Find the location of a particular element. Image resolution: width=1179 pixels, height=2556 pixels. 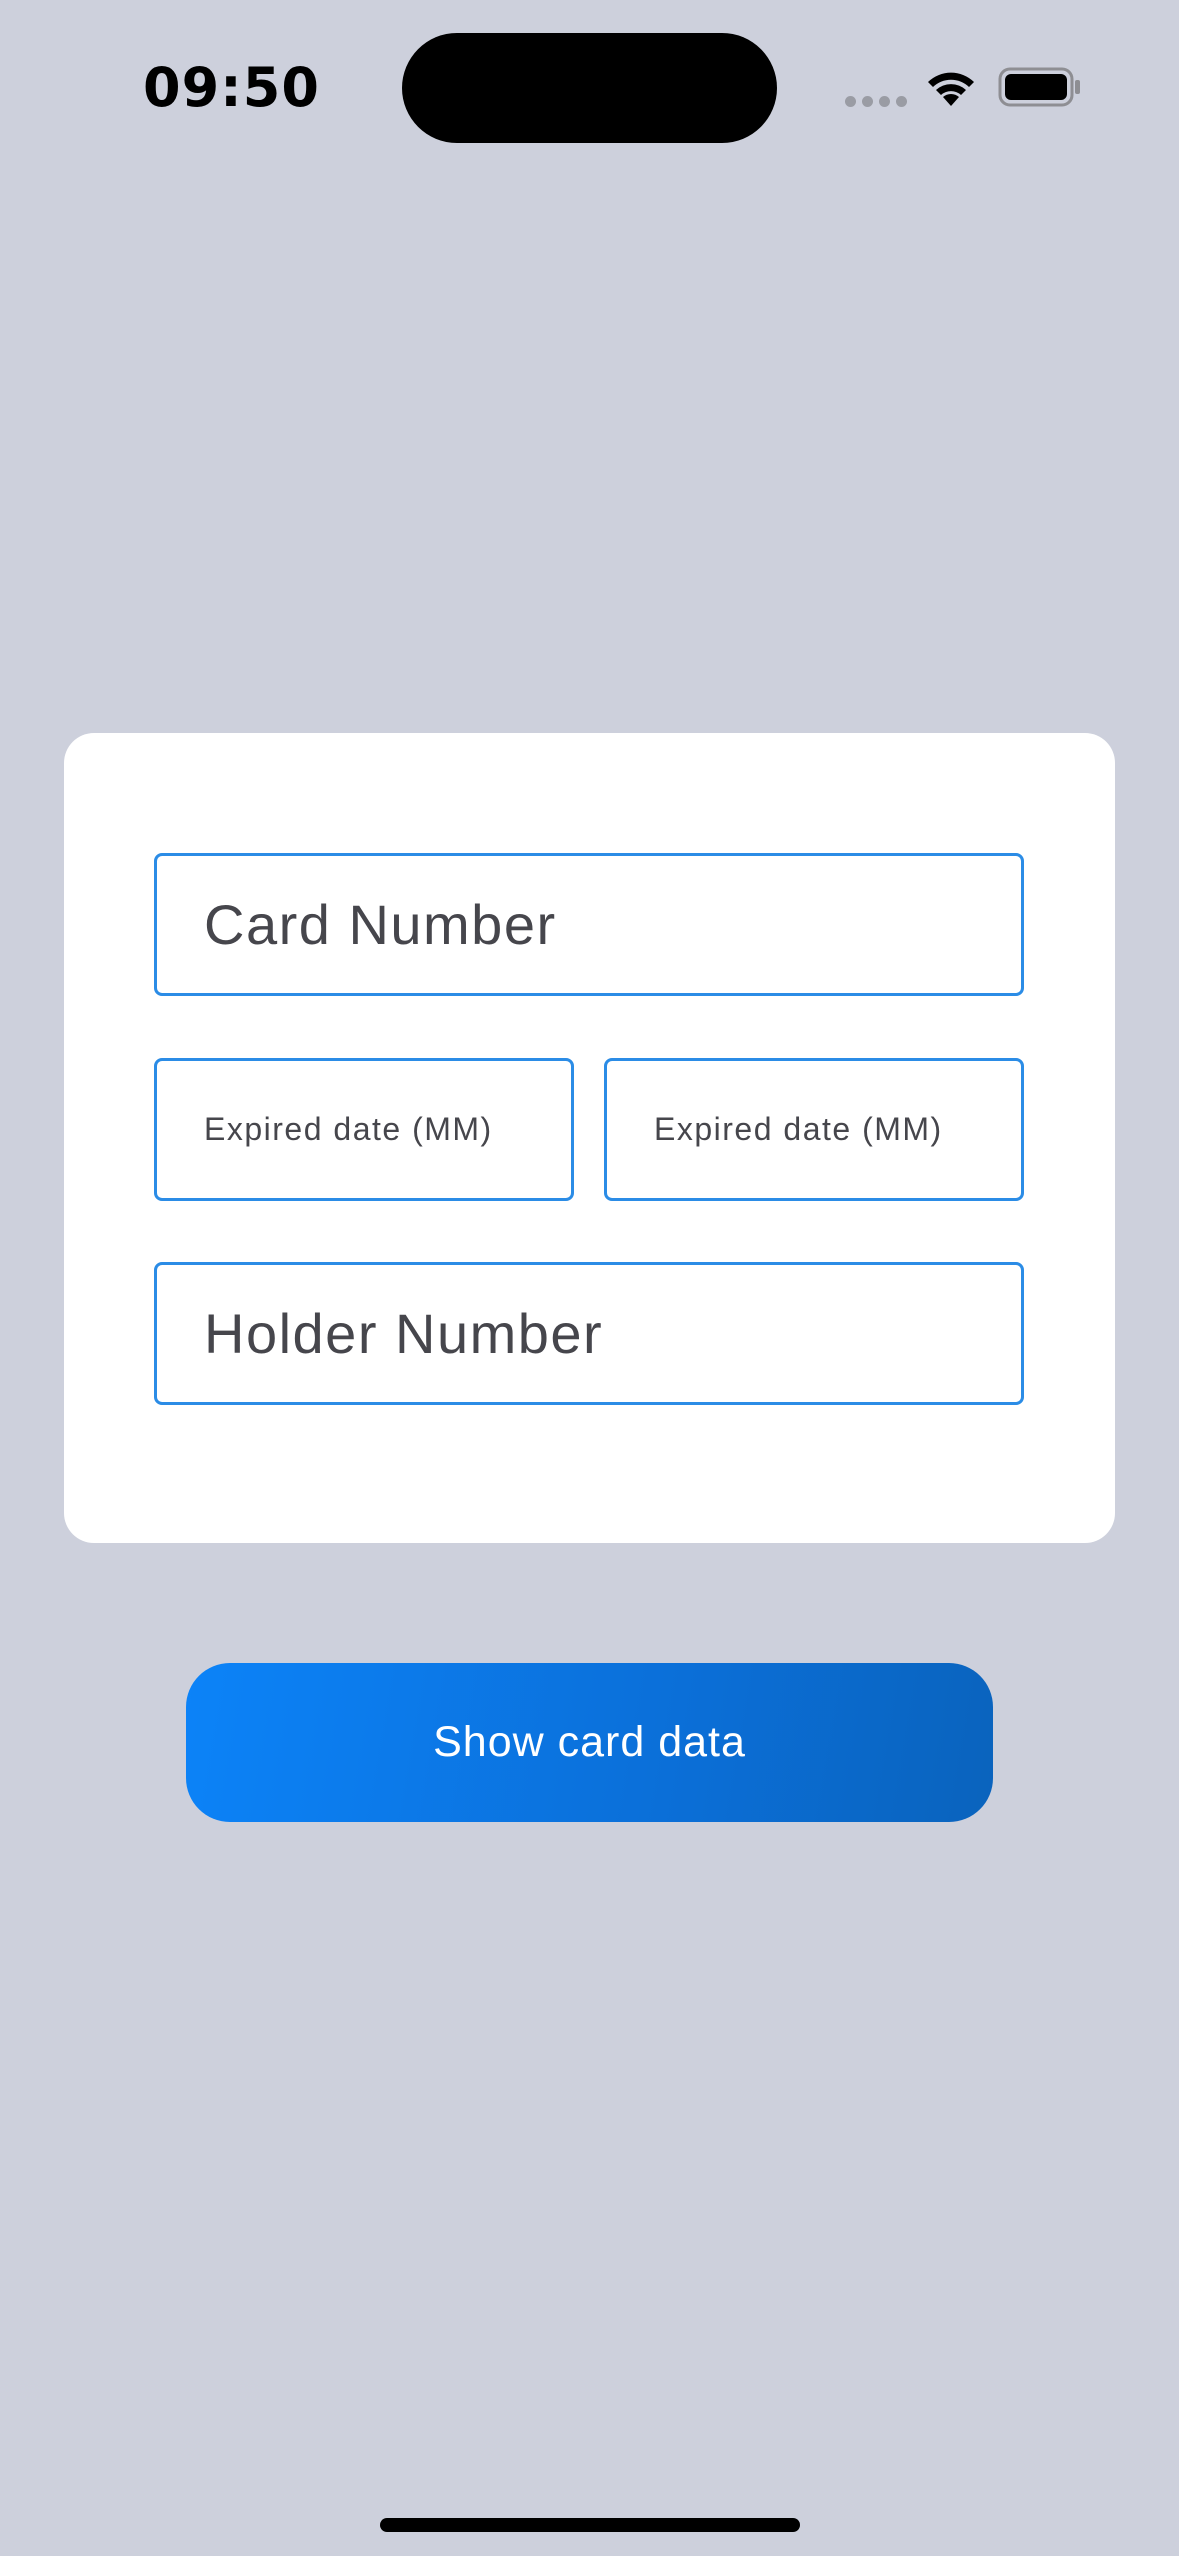

expiry-month-placeholder: Expired date (MM) is located at coordinates (348, 1129).